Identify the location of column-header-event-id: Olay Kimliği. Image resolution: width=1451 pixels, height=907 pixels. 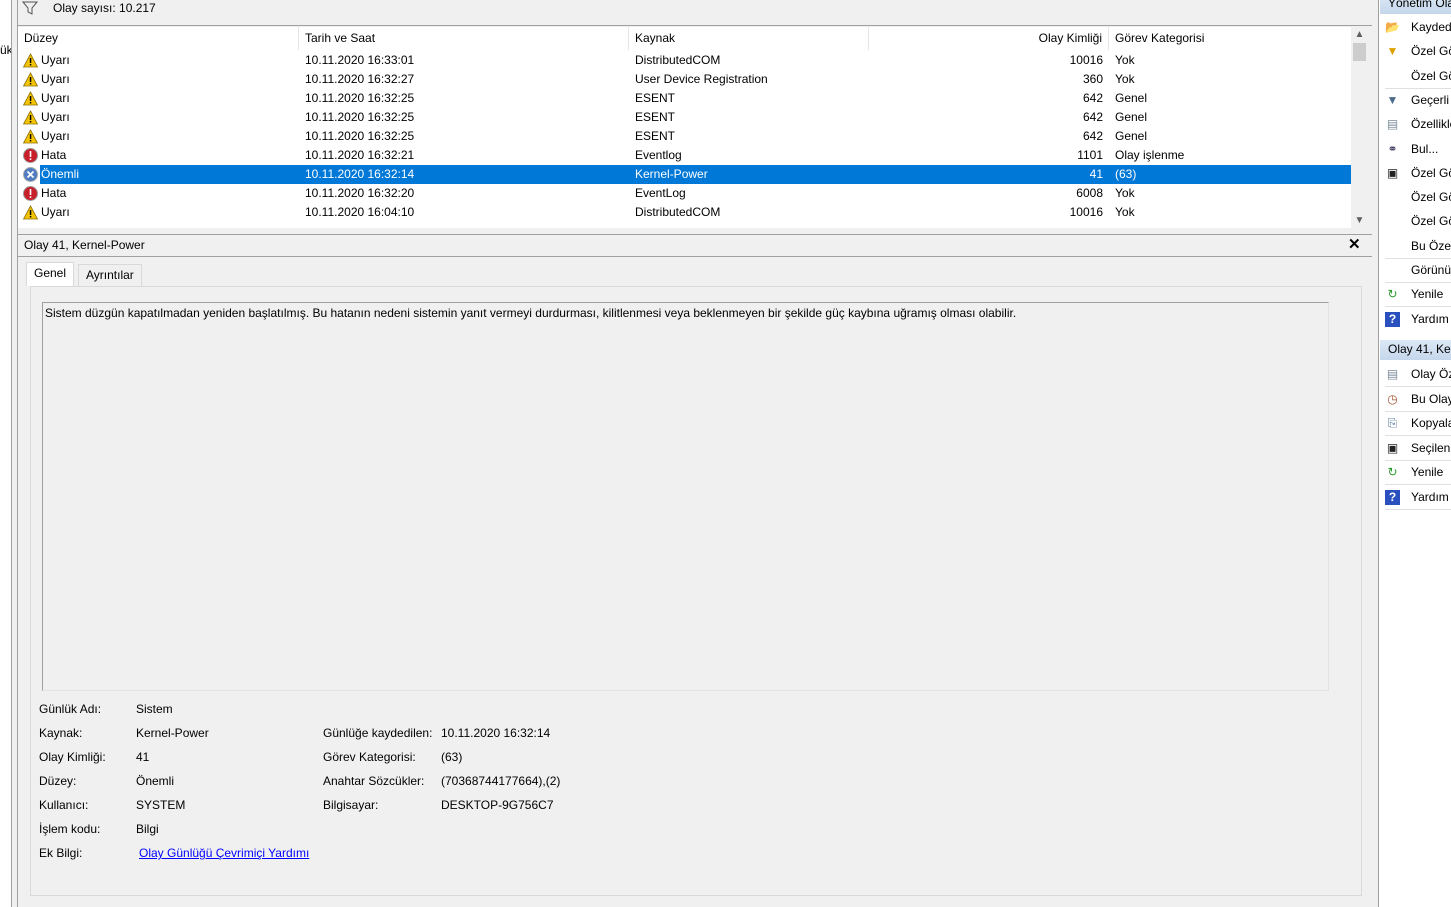
(989, 38).